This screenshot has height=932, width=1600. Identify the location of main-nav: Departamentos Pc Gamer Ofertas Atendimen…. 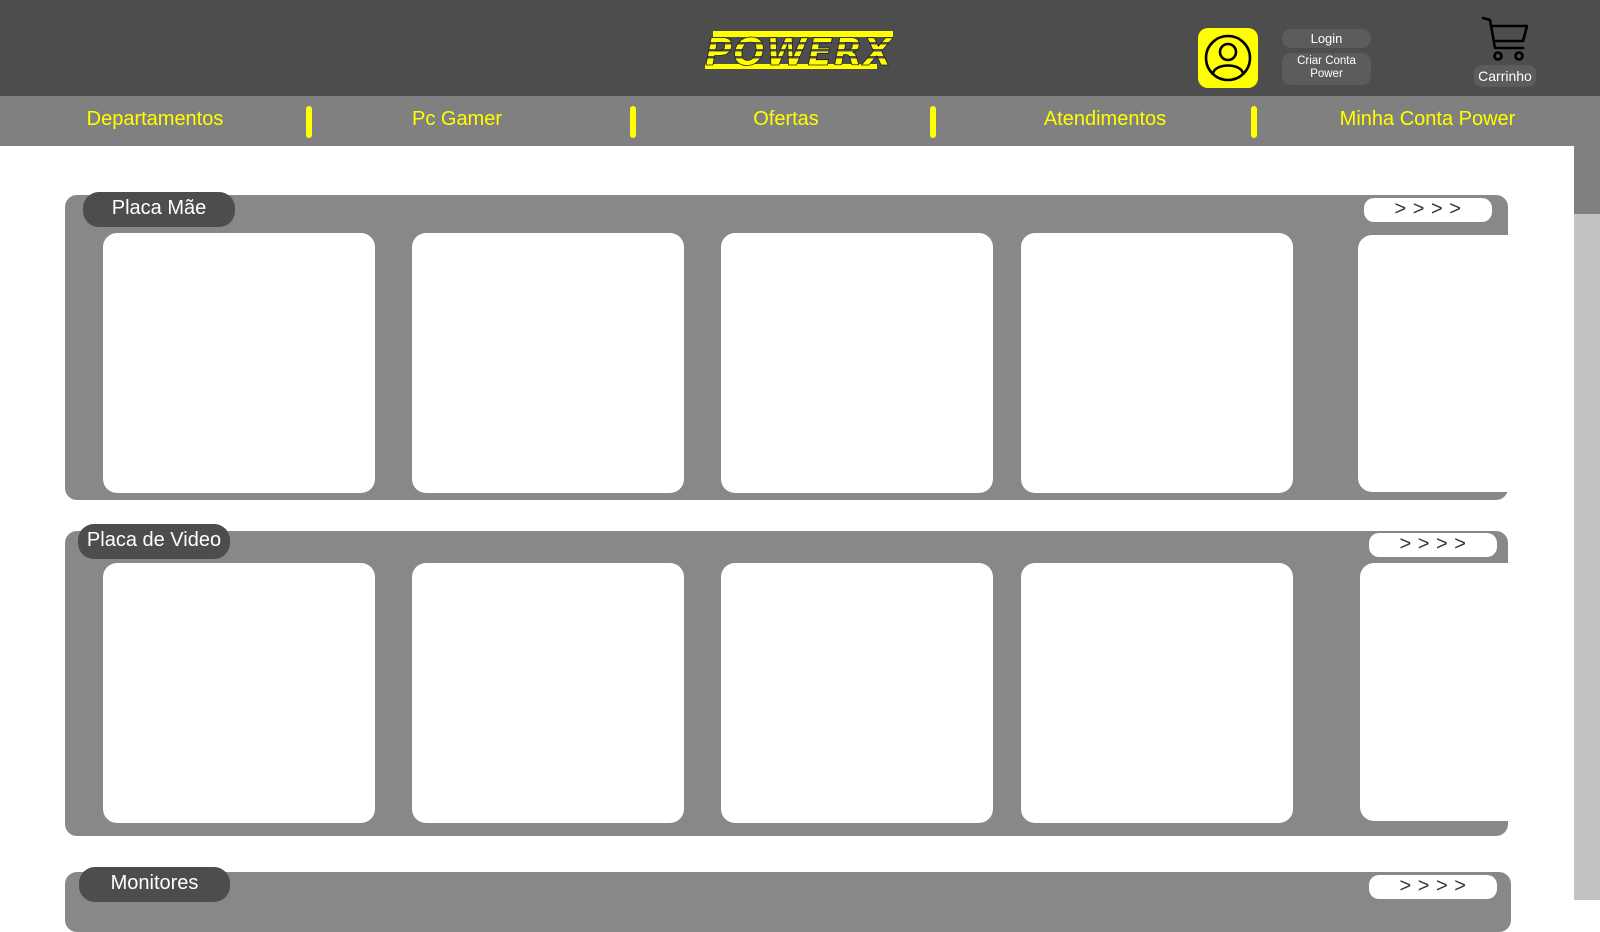
(800, 121).